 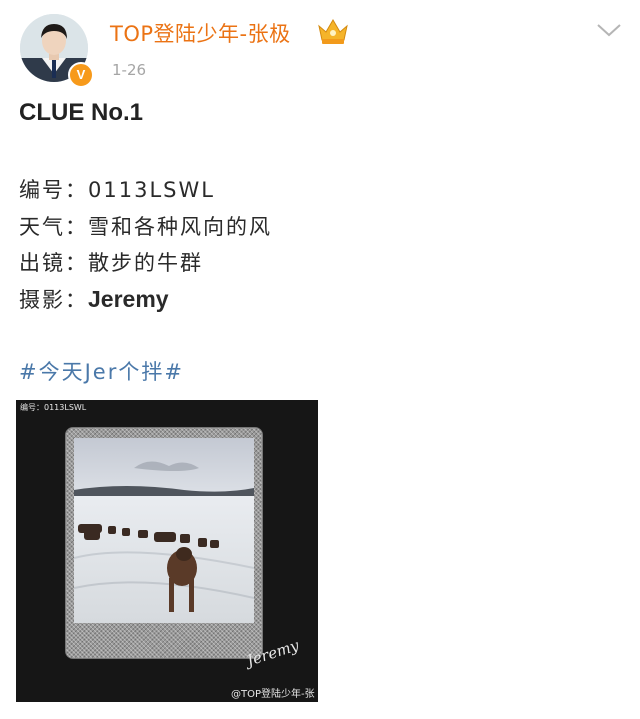 What do you see at coordinates (128, 299) in the screenshot?
I see `info-value: Jeremy` at bounding box center [128, 299].